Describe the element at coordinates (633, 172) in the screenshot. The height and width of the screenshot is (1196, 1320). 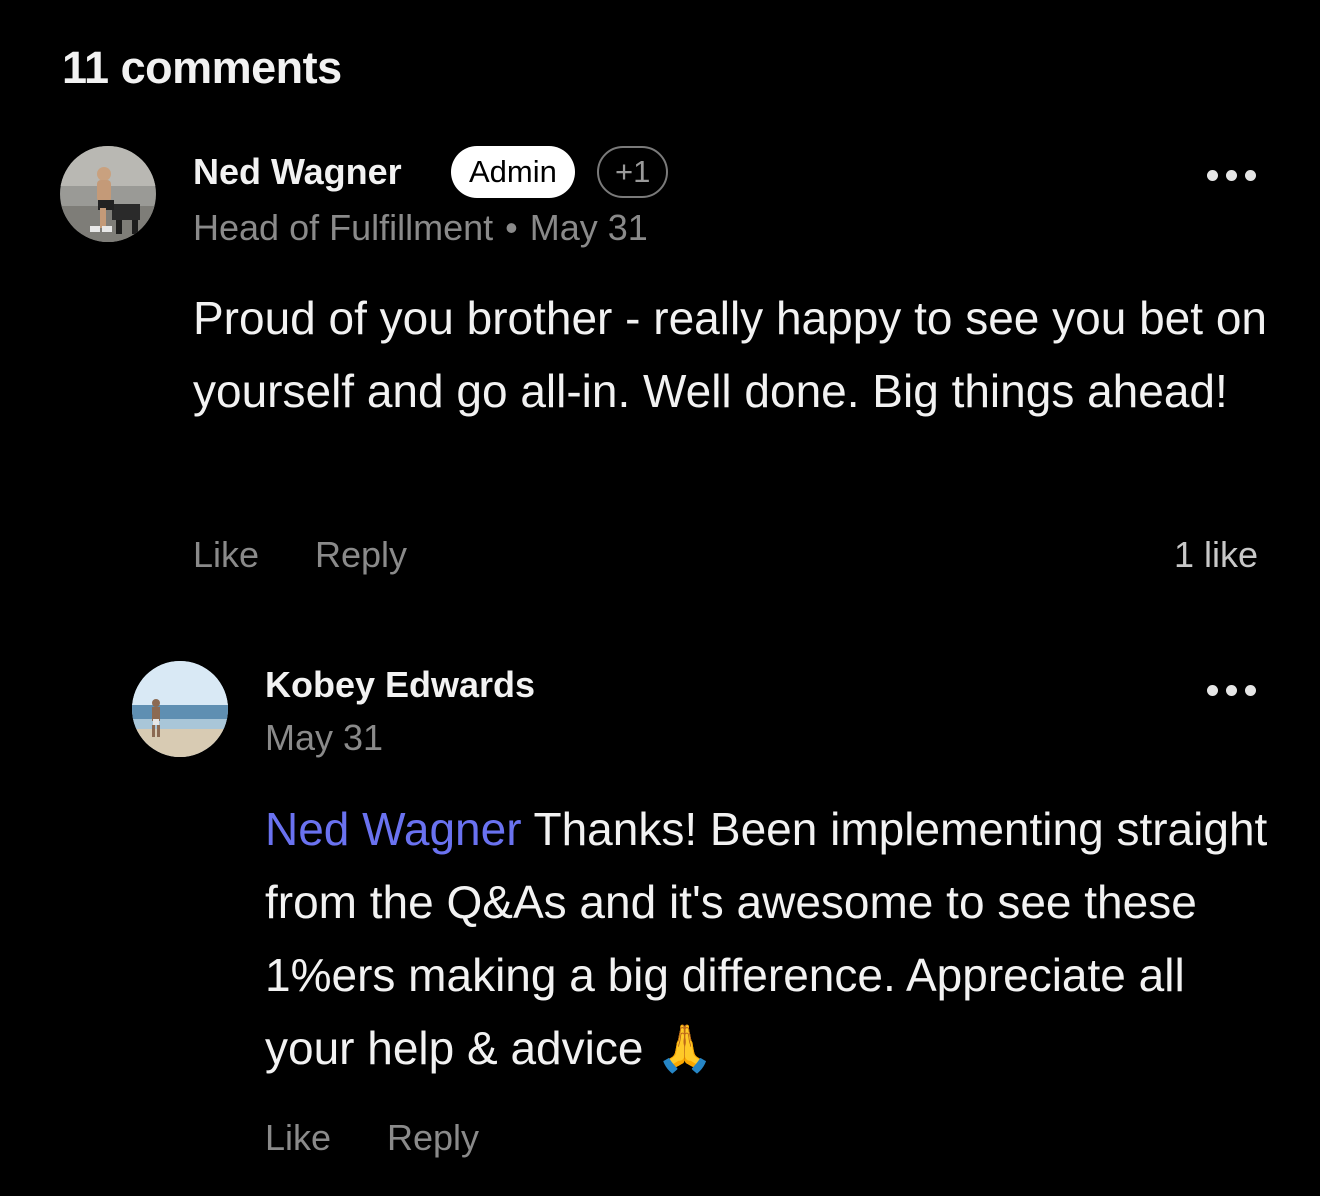
I see `extra-badge-count: +1` at that location.